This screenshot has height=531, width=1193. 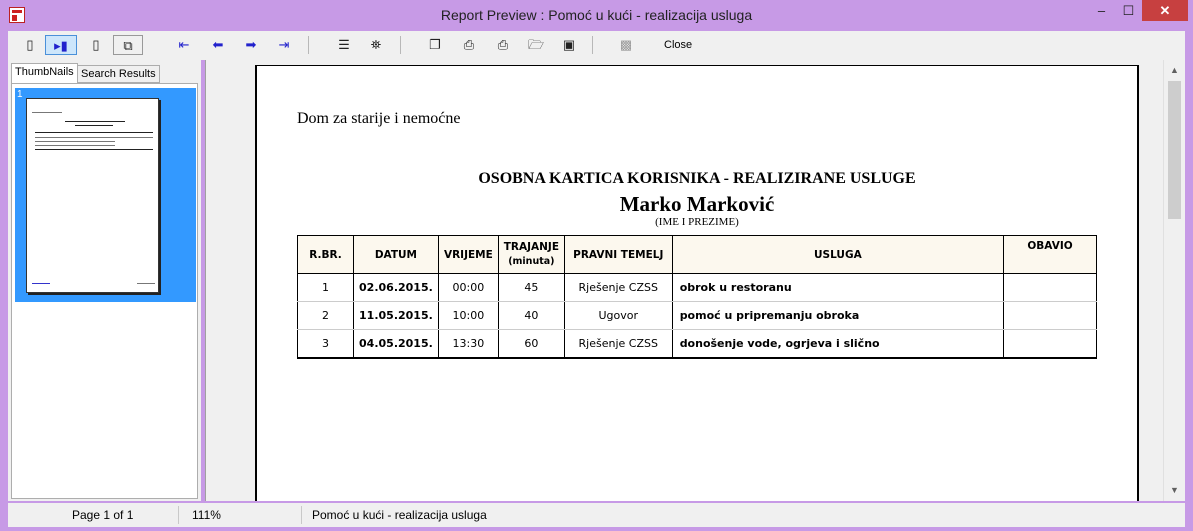 I want to click on status-zoom: 111%, so click(x=206, y=515).